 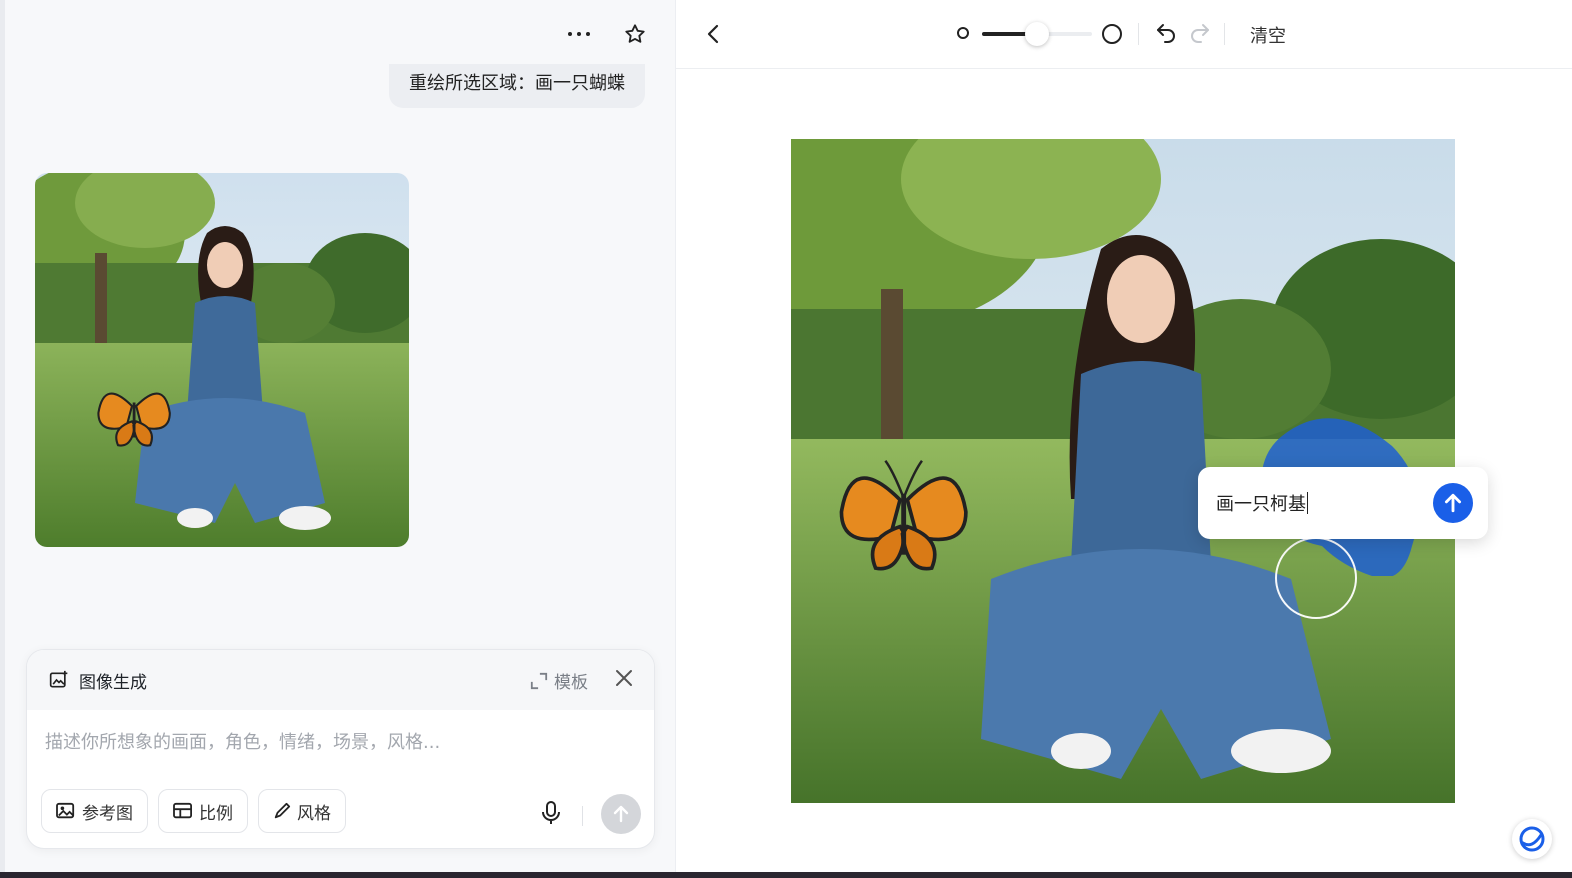 What do you see at coordinates (539, 680) in the screenshot?
I see `expand-icon` at bounding box center [539, 680].